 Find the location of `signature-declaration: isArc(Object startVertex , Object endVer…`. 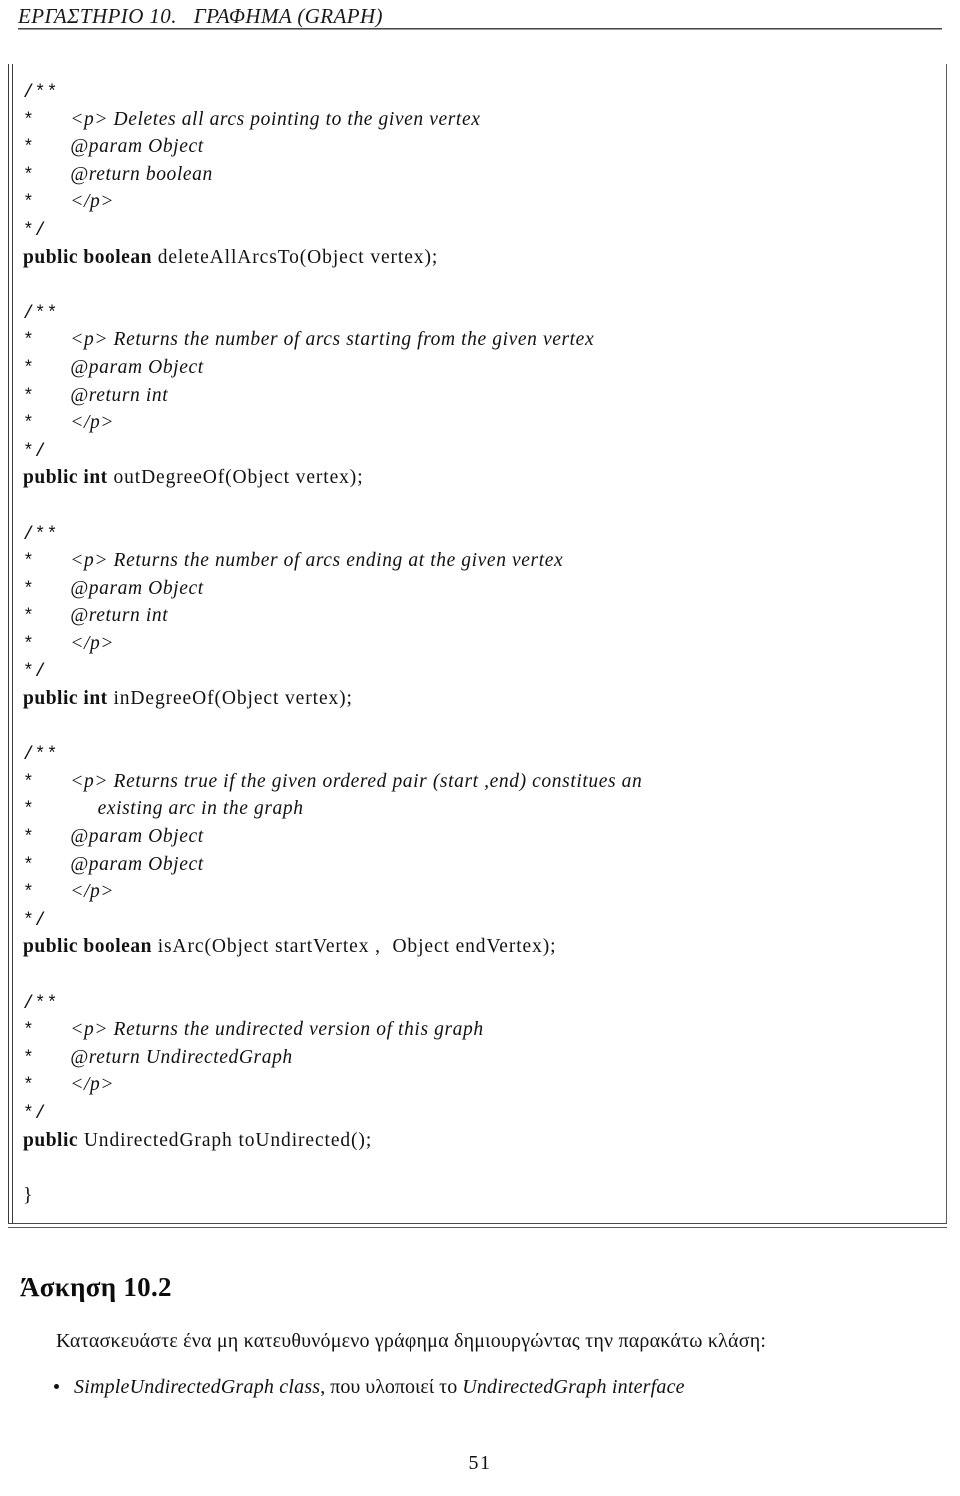

signature-declaration: isArc(Object startVertex , Object endVer… is located at coordinates (357, 947).